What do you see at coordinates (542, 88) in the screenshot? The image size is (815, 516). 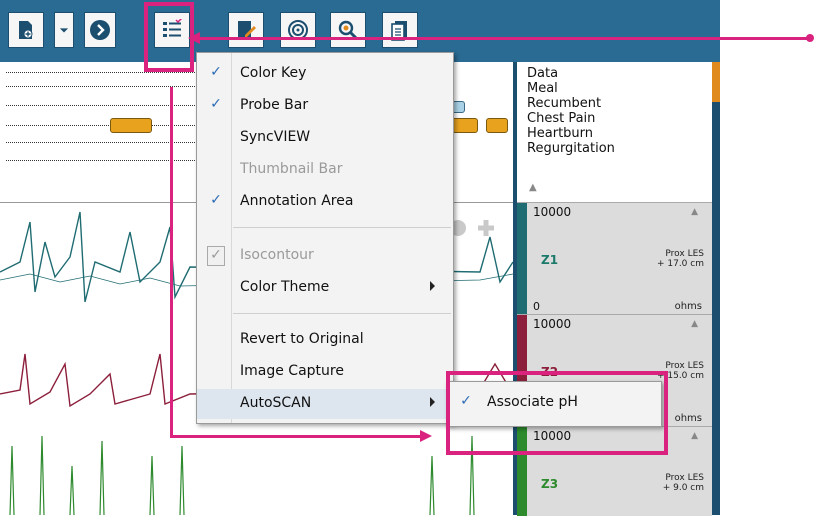 I see `legend-item: Meal` at bounding box center [542, 88].